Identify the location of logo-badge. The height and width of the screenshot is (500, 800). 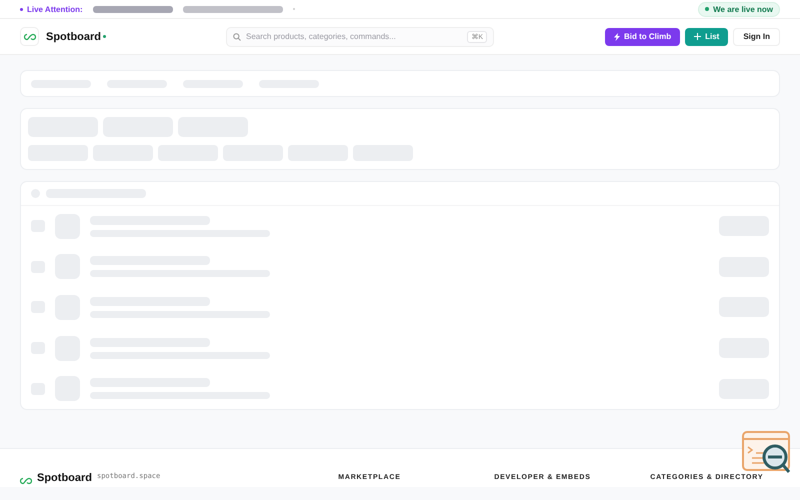
(29, 36).